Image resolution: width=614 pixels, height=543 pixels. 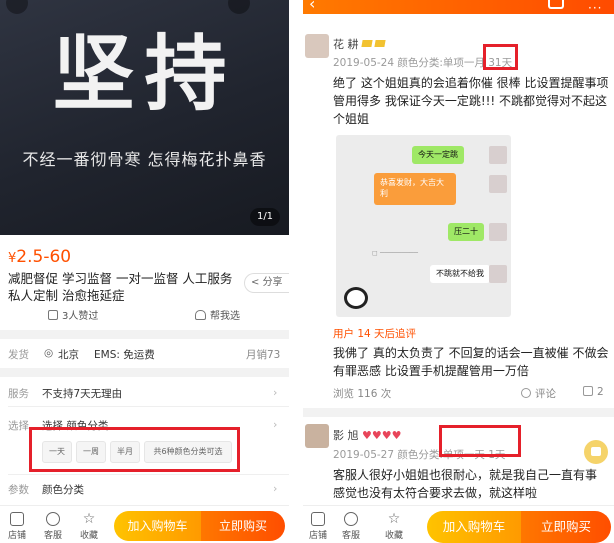 What do you see at coordinates (346, 44) in the screenshot?
I see `review-user-name: 花 耕` at bounding box center [346, 44].